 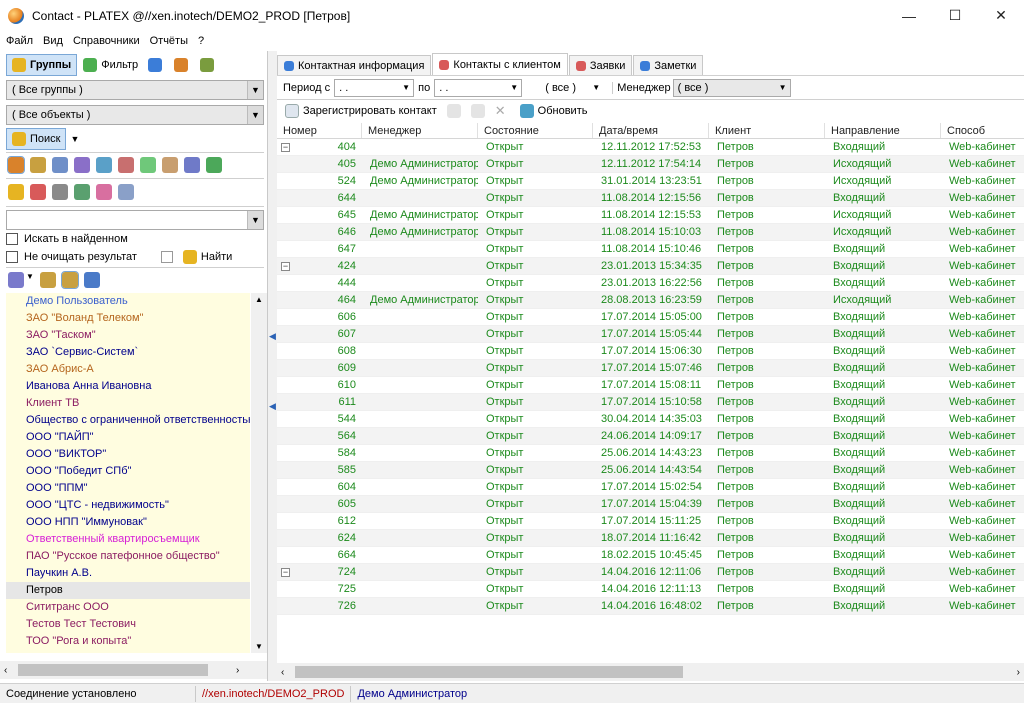 I want to click on minimize-button: —, so click(x=909, y=15).